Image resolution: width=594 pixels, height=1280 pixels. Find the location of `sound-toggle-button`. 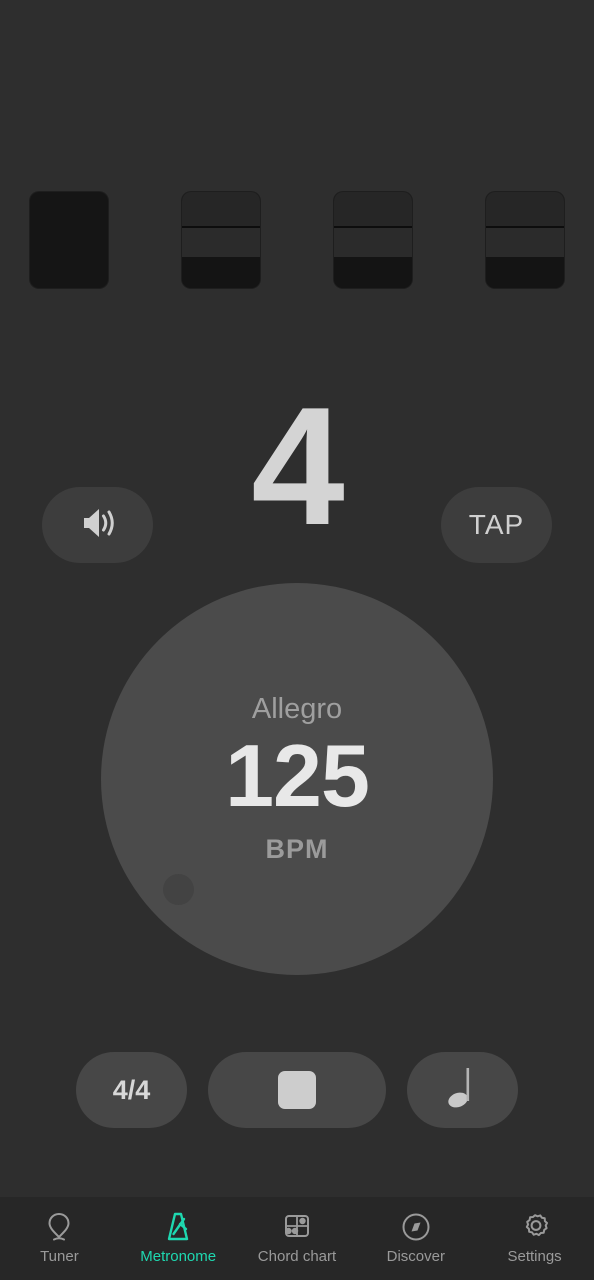

sound-toggle-button is located at coordinates (97, 525).